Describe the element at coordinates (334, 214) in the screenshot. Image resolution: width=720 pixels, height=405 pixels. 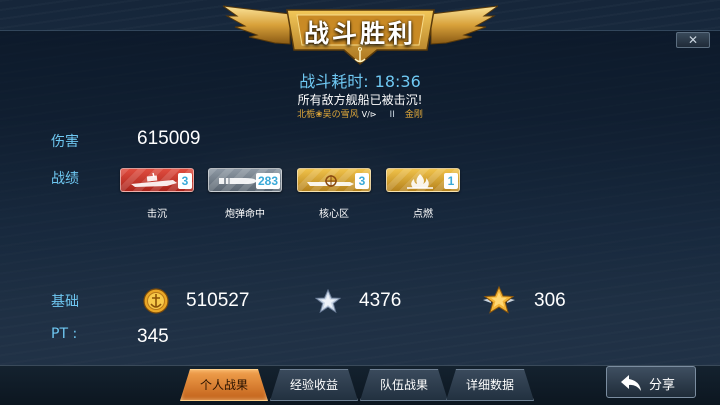
I see `badge-citadel-label: 核心区` at that location.